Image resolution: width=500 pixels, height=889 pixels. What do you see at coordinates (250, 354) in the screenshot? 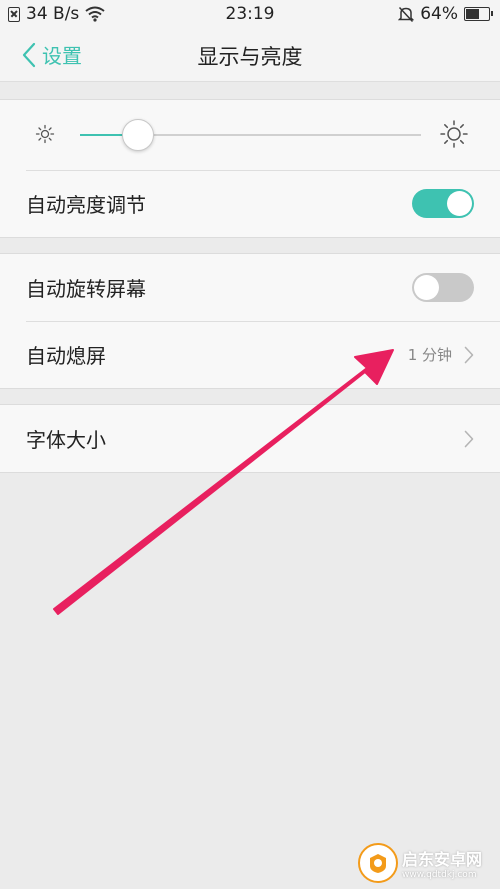
I see `auto-sleep-row: 自动熄屏 1 分钟` at bounding box center [250, 354].